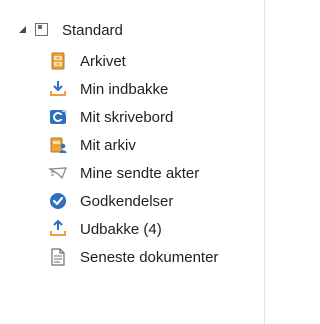 The width and height of the screenshot is (320, 324). I want to click on tree-item-label: Mit skrivebord, so click(127, 117).